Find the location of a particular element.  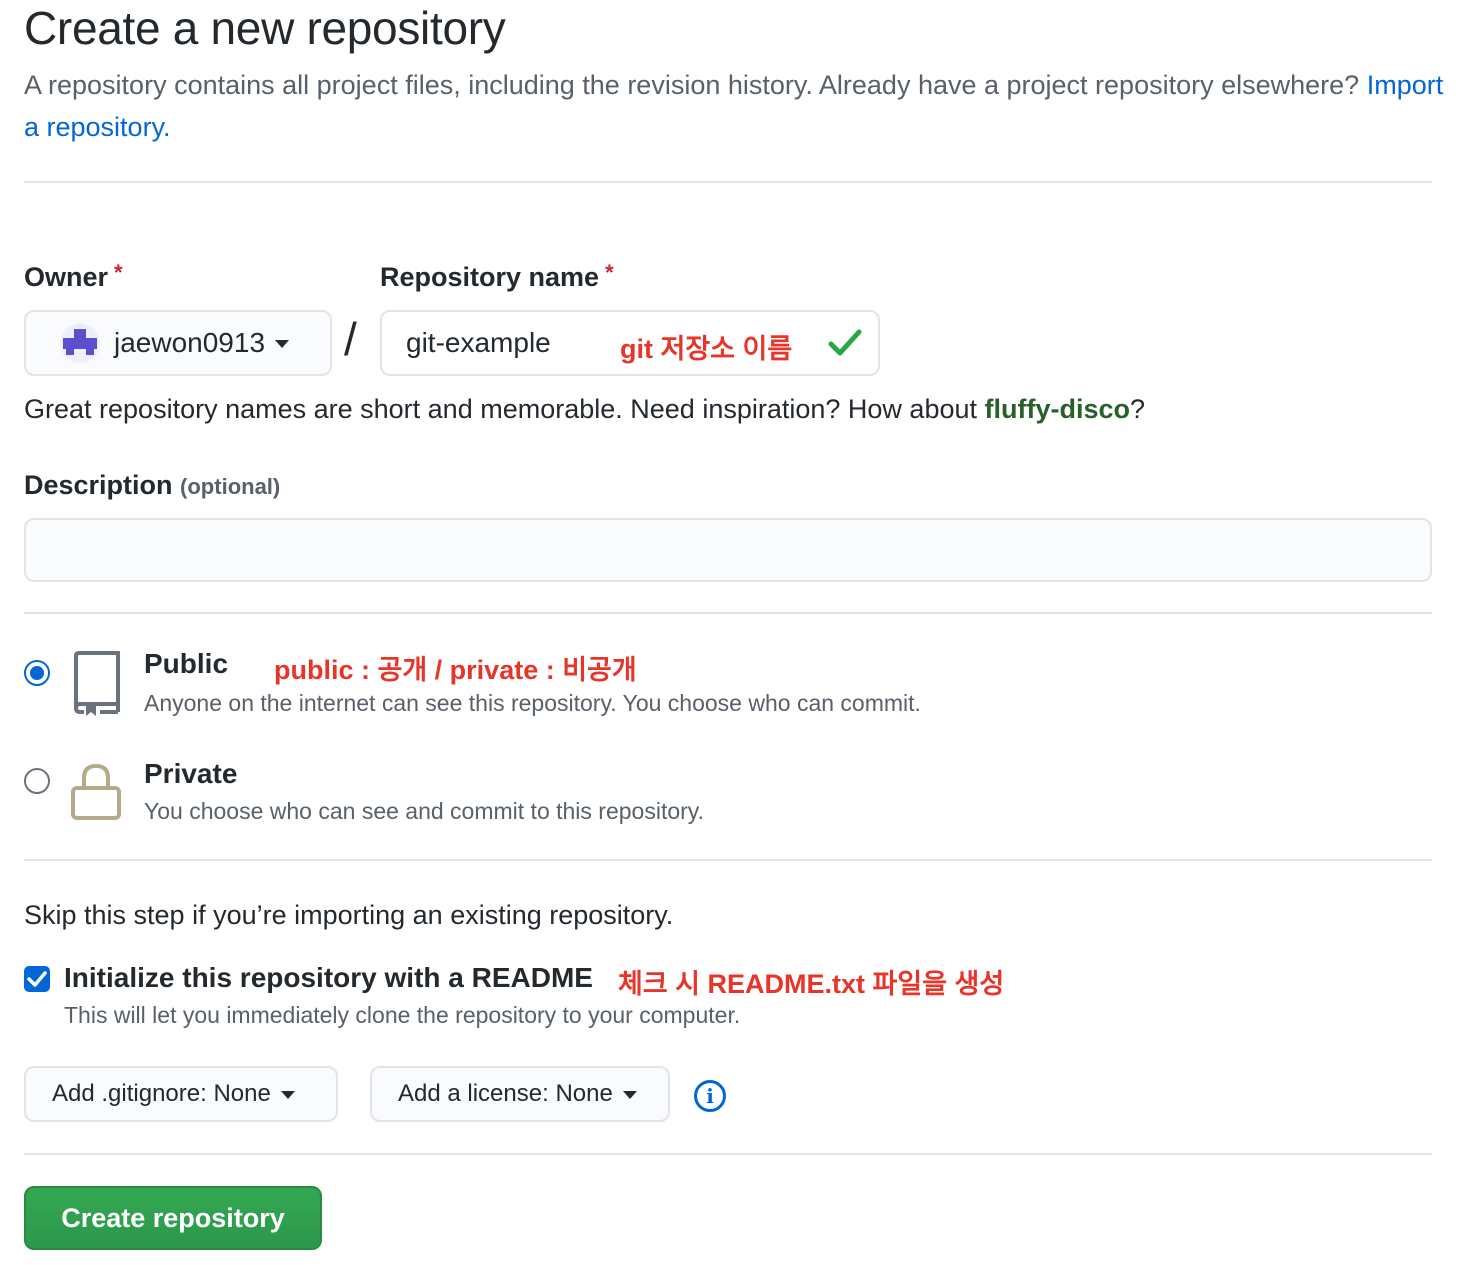

description-label: Description (optional) is located at coordinates (152, 485).